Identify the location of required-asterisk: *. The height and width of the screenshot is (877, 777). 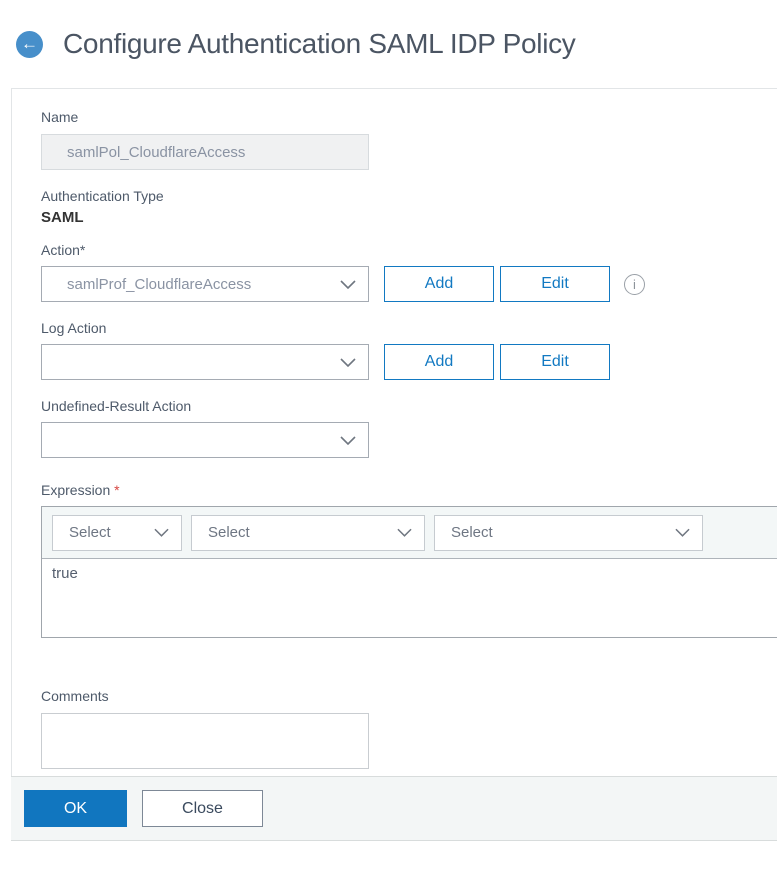
(117, 490).